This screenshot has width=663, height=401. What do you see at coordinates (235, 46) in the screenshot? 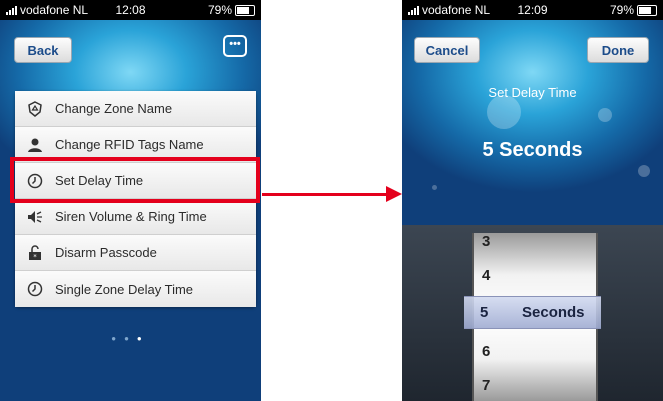
I see `chat-bubble-icon: •••` at bounding box center [235, 46].